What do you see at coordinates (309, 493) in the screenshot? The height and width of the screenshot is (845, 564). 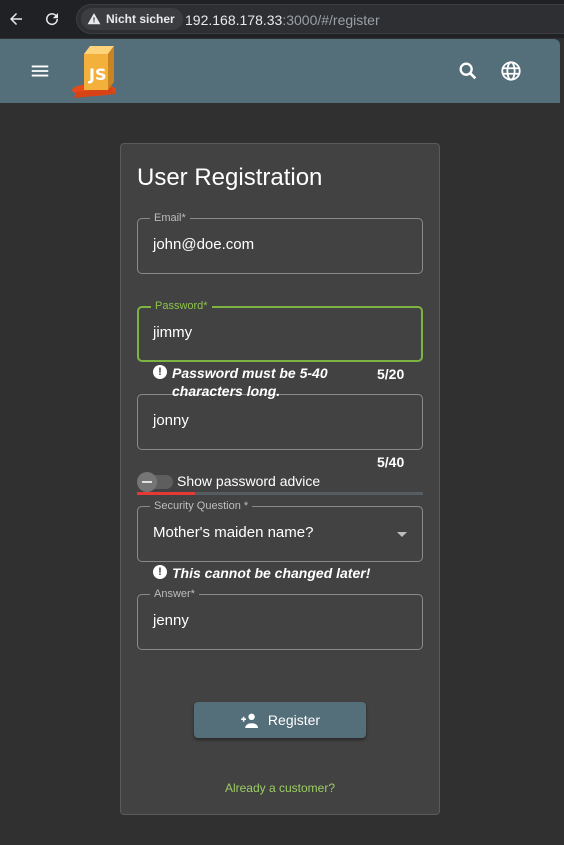 I see `password-strength-track` at bounding box center [309, 493].